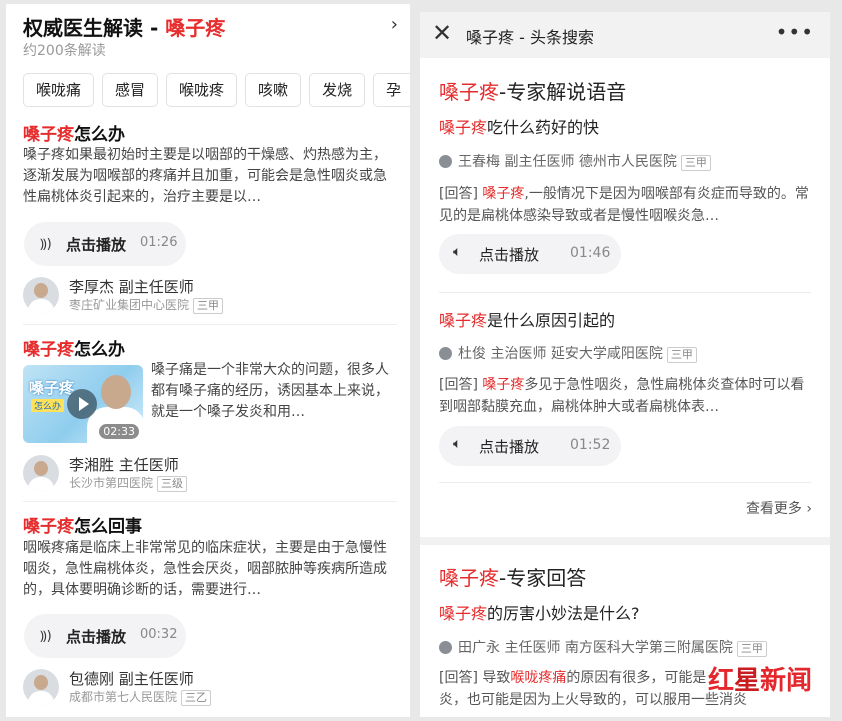 The image size is (842, 721). Describe the element at coordinates (442, 33) in the screenshot. I see `close-icon: ✕` at that location.